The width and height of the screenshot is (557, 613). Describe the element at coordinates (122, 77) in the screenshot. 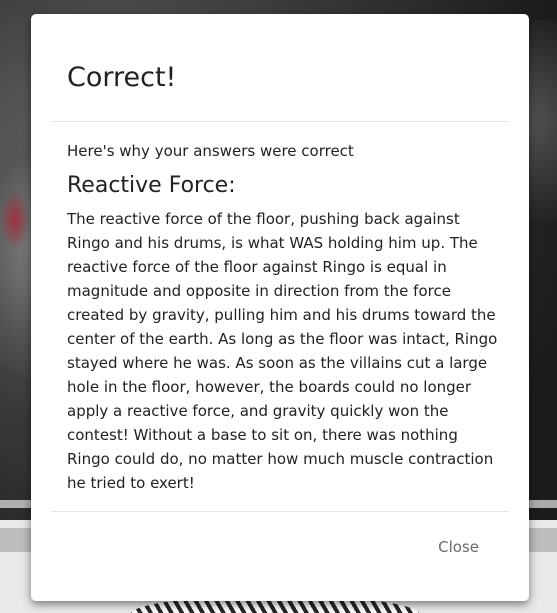

I see `modal-title: Correct!` at that location.